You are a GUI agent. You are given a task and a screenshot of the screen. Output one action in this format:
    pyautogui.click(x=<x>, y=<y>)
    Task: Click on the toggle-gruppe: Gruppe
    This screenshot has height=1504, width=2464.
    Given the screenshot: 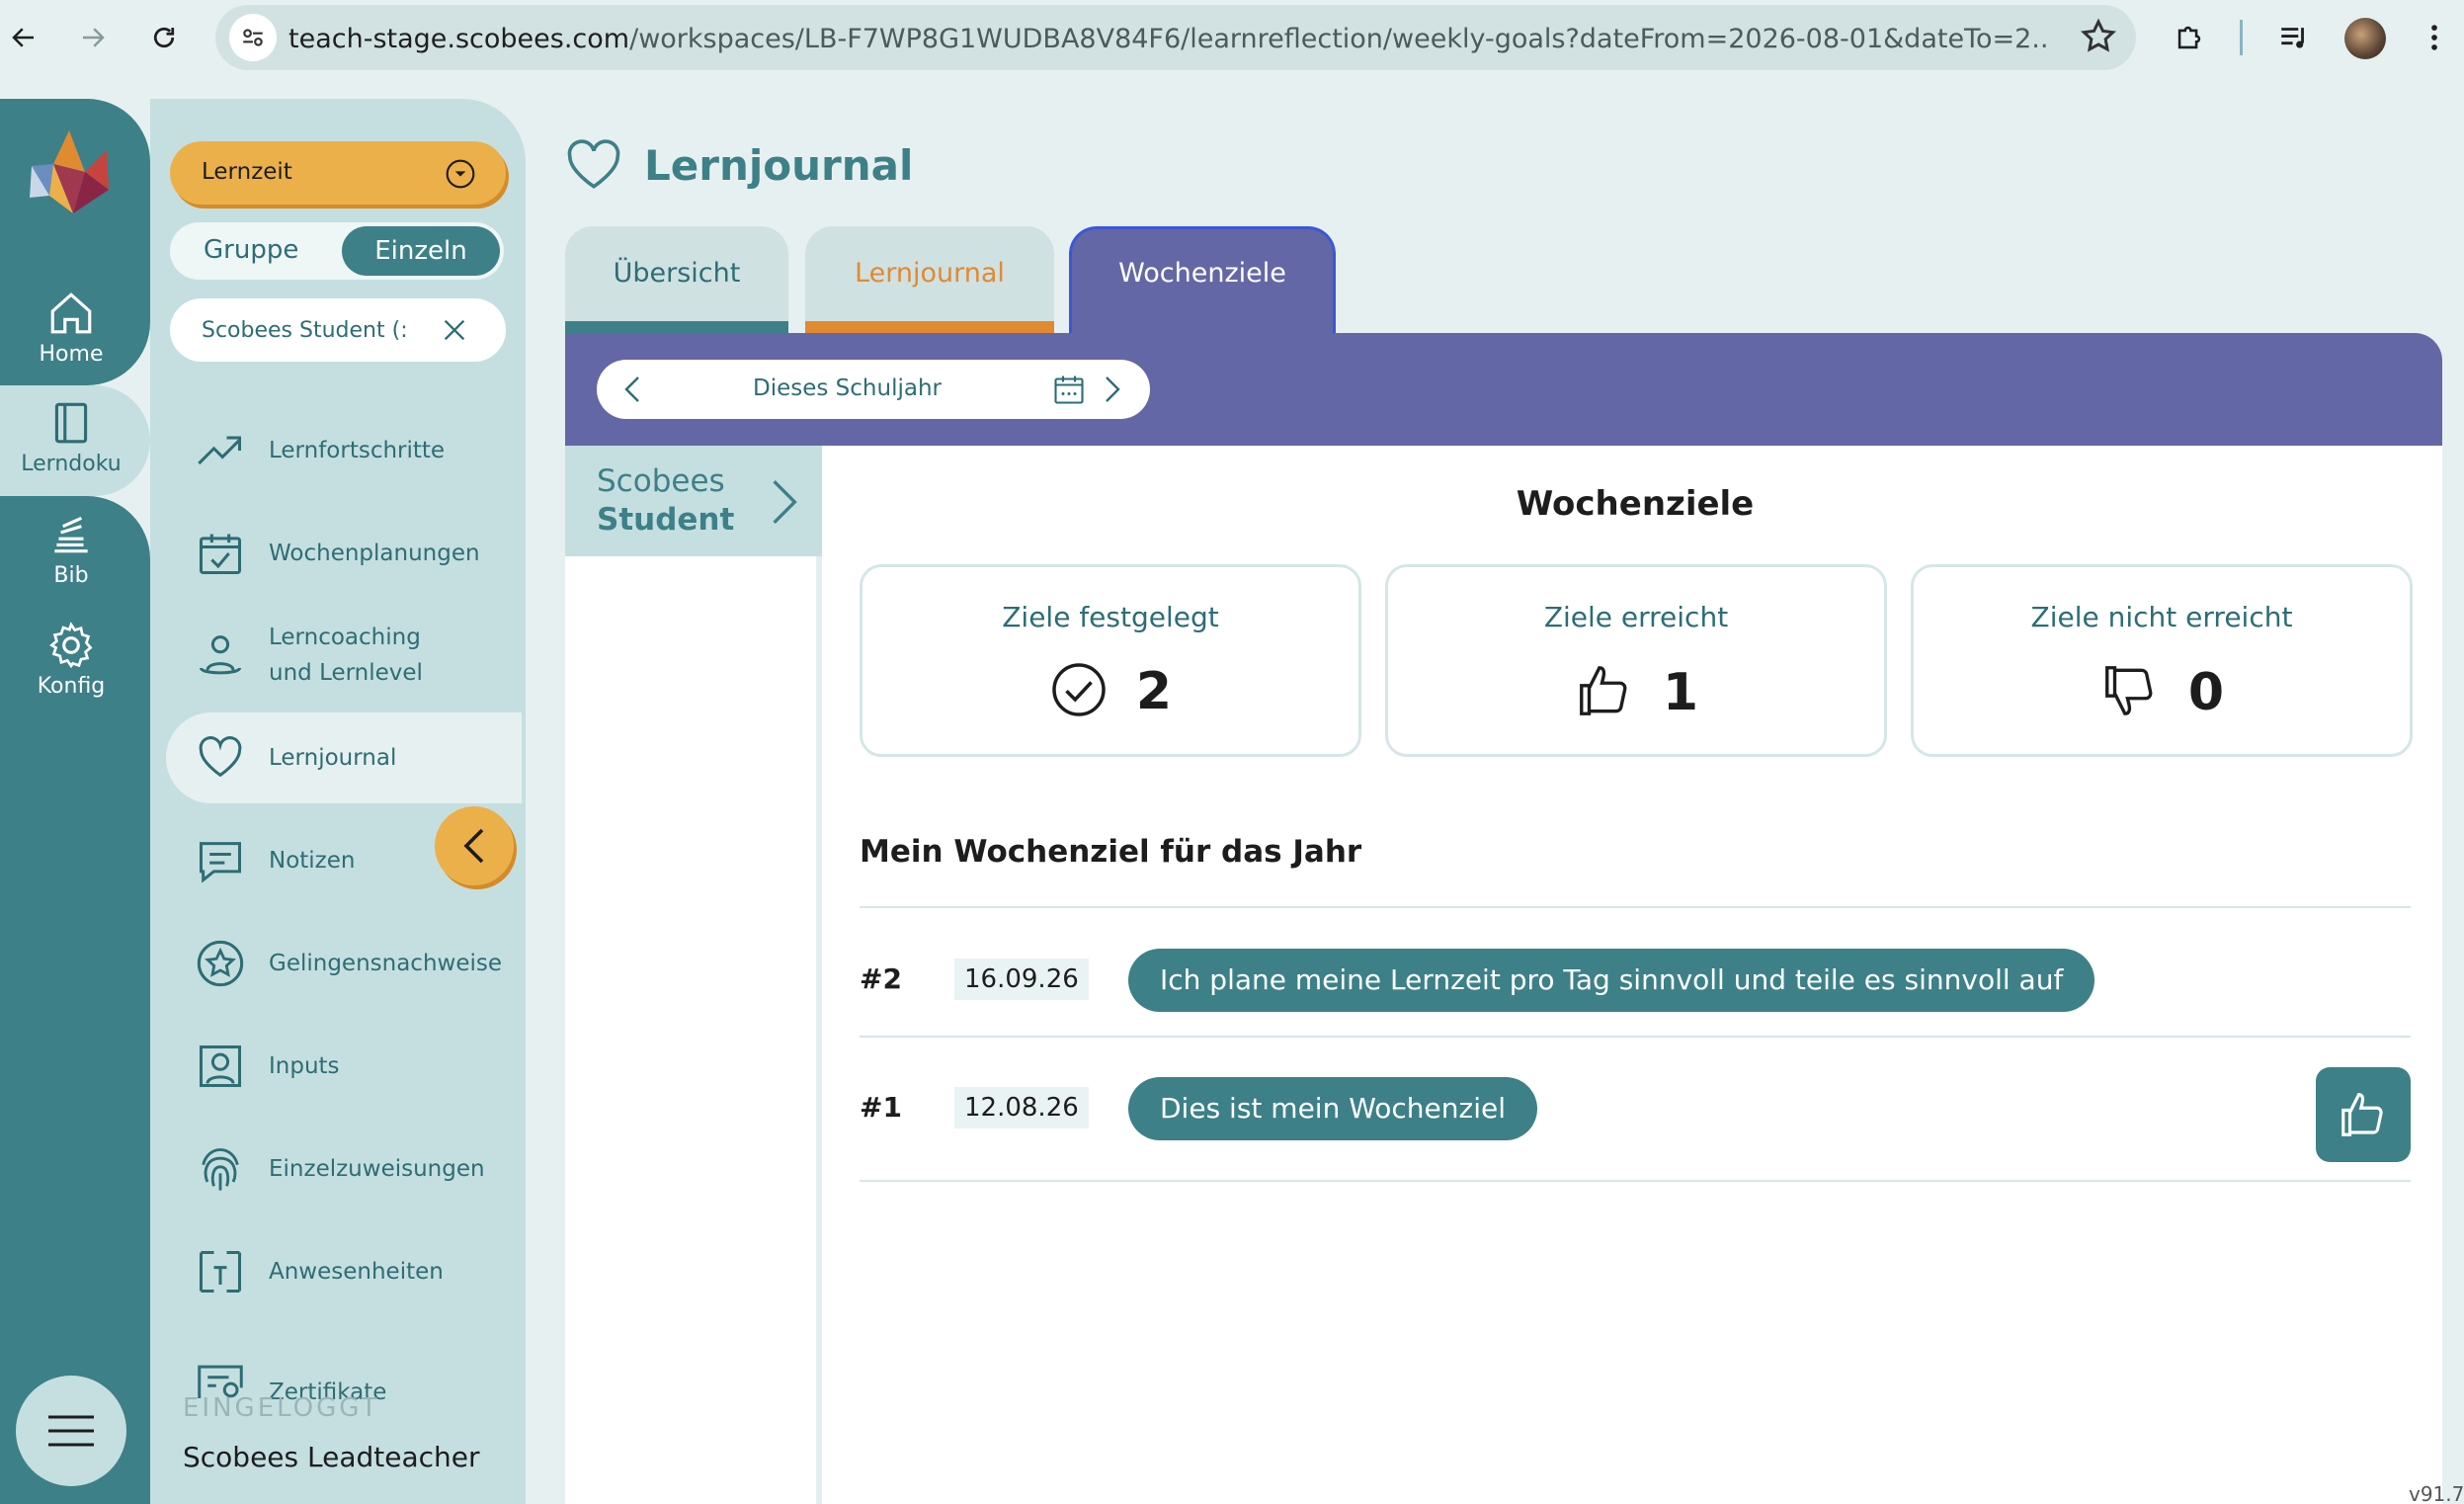 What is the action you would take?
    pyautogui.click(x=251, y=250)
    